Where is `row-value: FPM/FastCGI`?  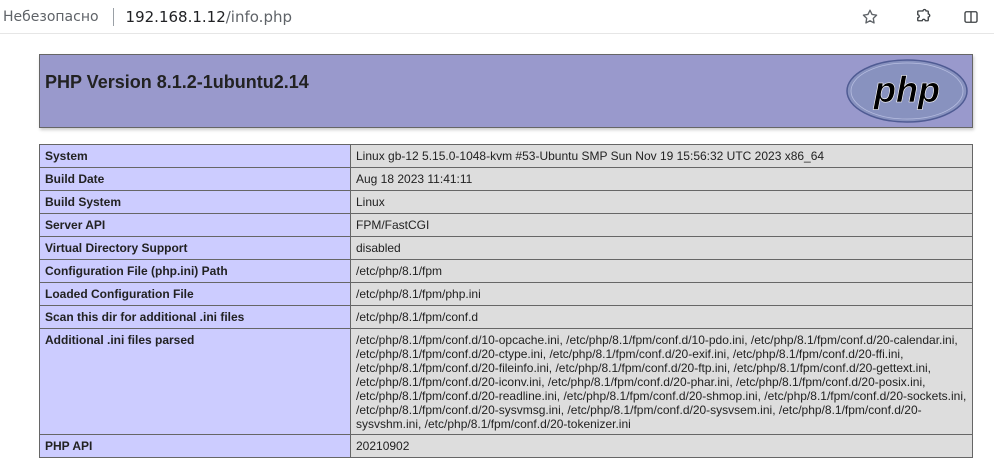
row-value: FPM/FastCGI is located at coordinates (661, 225).